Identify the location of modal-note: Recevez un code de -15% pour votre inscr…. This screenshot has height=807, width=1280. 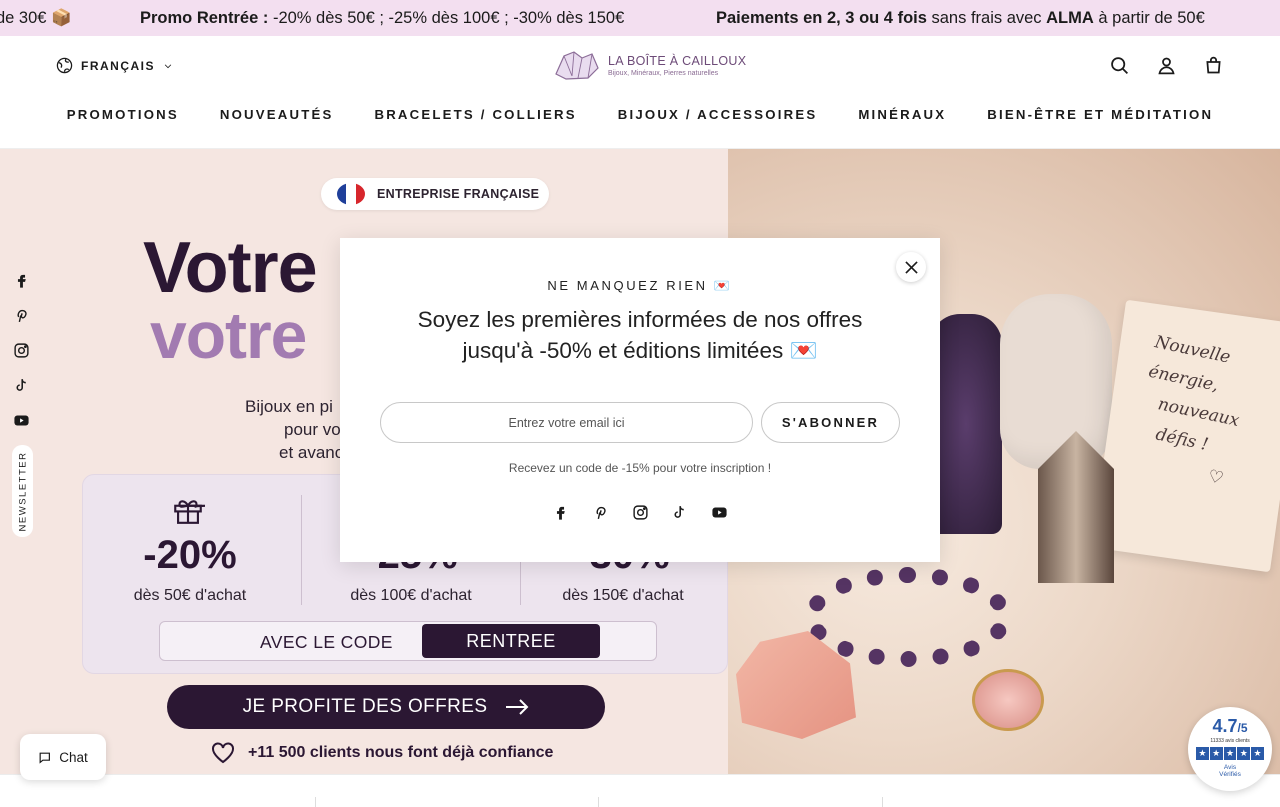
(640, 468).